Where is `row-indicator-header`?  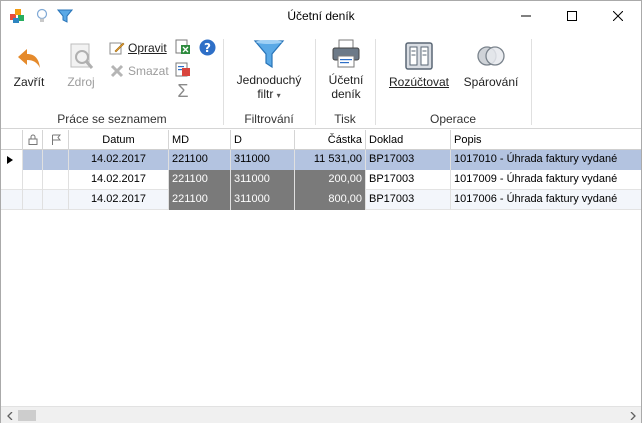
row-indicator-header is located at coordinates (12, 140).